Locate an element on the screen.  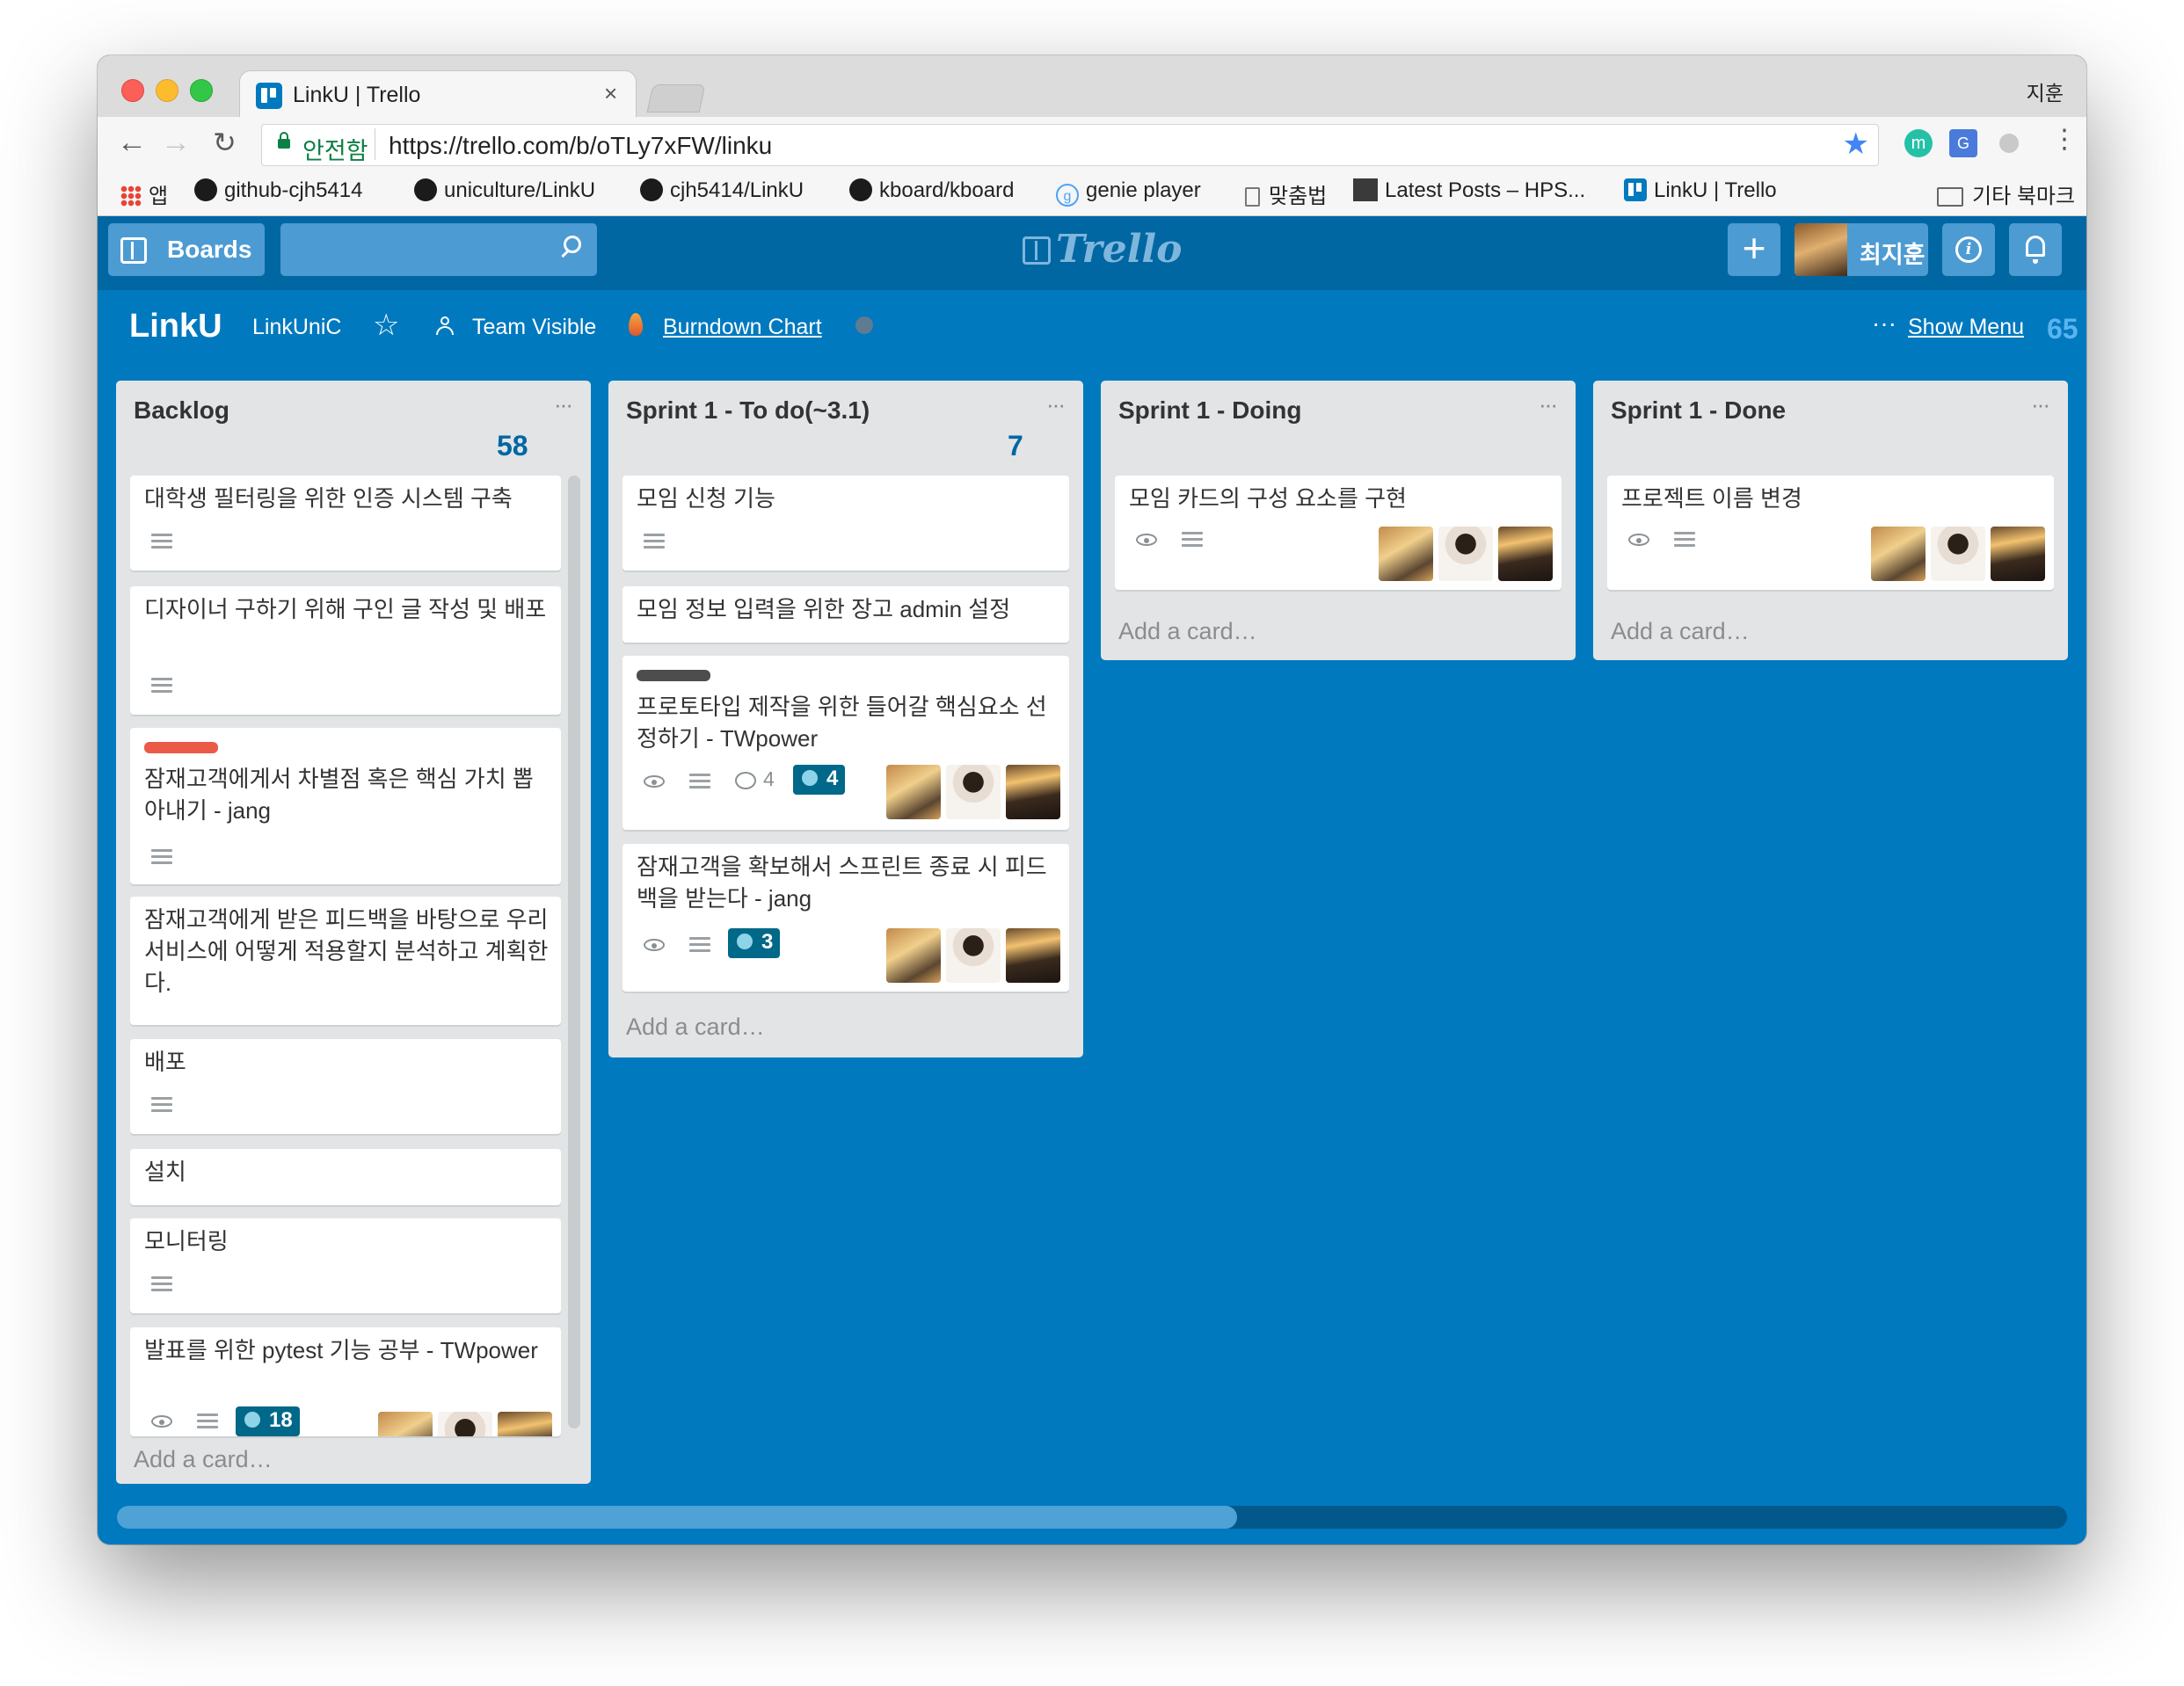
watch-icon is located at coordinates (654, 781).